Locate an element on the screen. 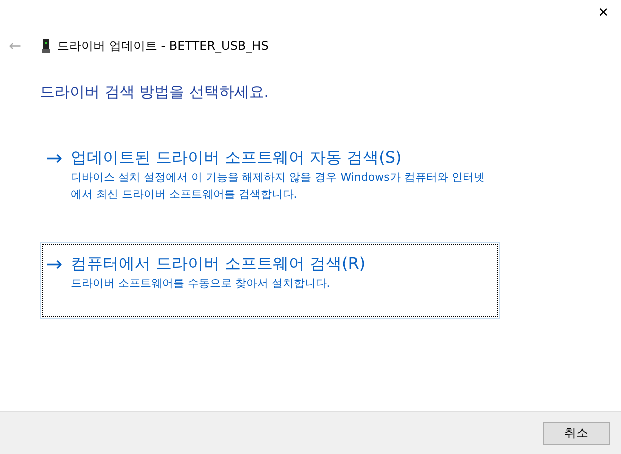 The width and height of the screenshot is (621, 454). option-link: → 컴퓨터에서 드라이버 소프트웨어 검색(R) 드라이버 소프트웨어를 수동으로 찾아서 설치합니다. is located at coordinates (270, 280).